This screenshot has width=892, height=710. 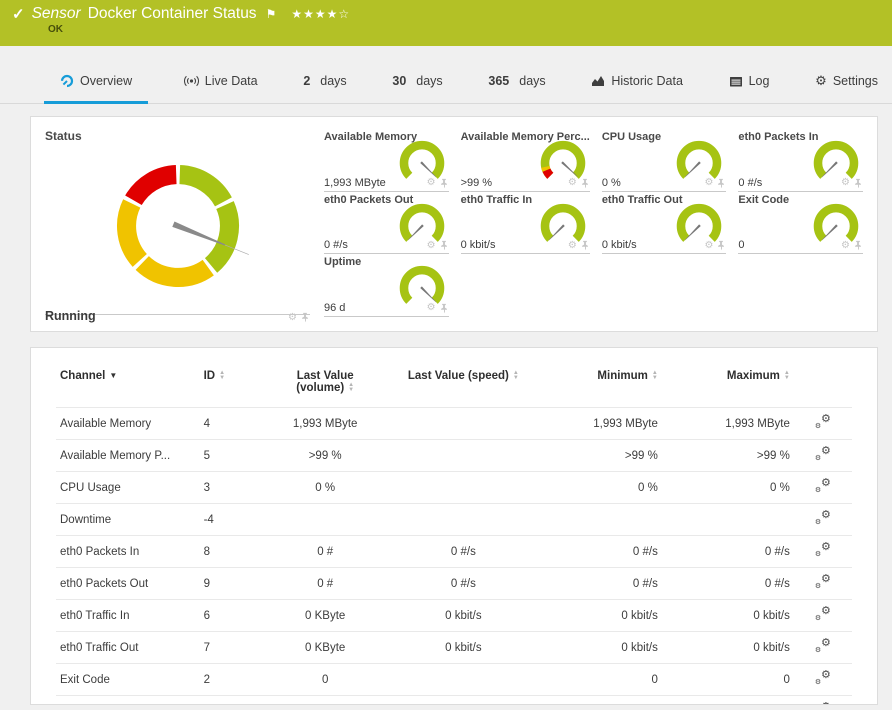 What do you see at coordinates (821, 81) in the screenshot?
I see `settings-gear-icon: ⚙` at bounding box center [821, 81].